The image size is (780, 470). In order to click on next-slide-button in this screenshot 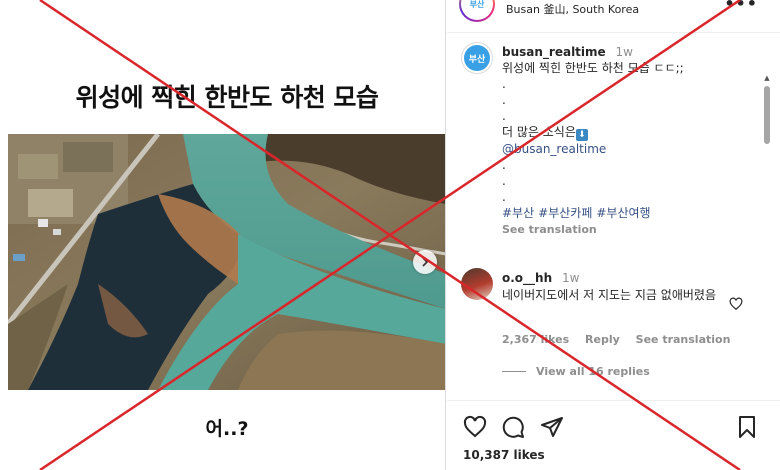, I will do `click(425, 262)`.